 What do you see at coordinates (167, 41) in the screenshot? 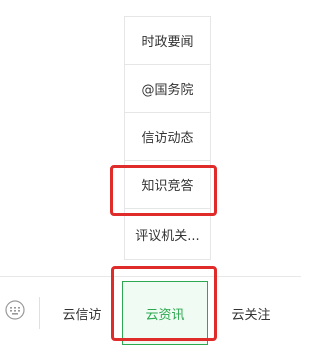
I see `submenu-item-politics-news: 时政要闻` at bounding box center [167, 41].